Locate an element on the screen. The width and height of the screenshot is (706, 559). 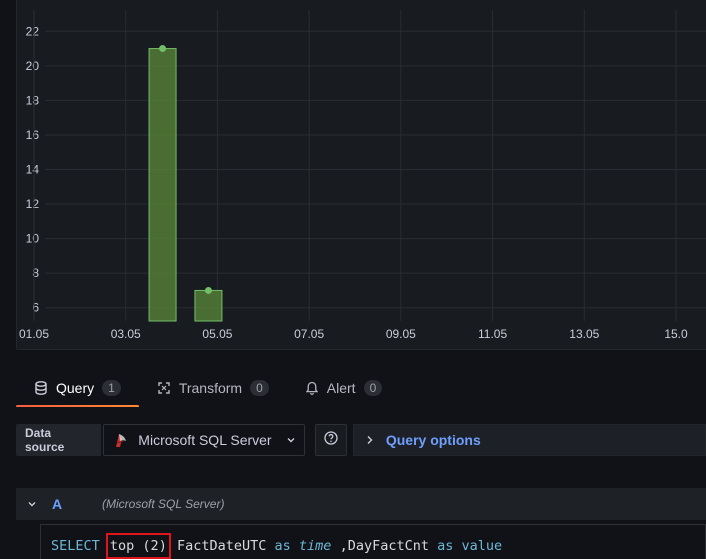
query-row-header: A (Microsoft SQL Server) is located at coordinates (361, 504).